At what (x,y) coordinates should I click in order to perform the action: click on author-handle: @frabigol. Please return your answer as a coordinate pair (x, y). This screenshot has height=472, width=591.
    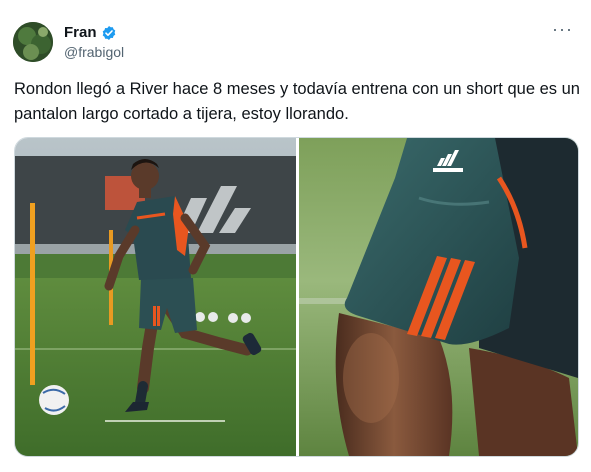
    Looking at the image, I should click on (94, 52).